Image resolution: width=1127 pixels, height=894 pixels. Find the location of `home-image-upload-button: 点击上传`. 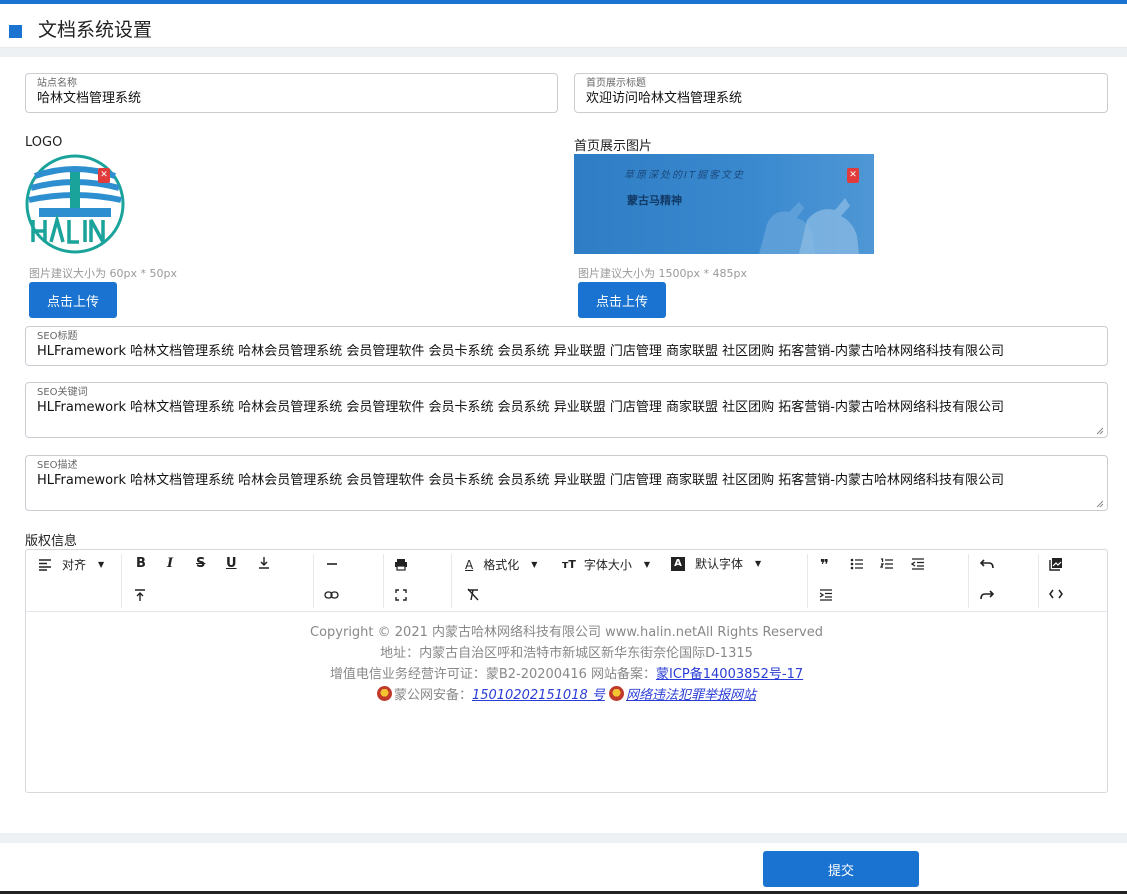

home-image-upload-button: 点击上传 is located at coordinates (622, 300).